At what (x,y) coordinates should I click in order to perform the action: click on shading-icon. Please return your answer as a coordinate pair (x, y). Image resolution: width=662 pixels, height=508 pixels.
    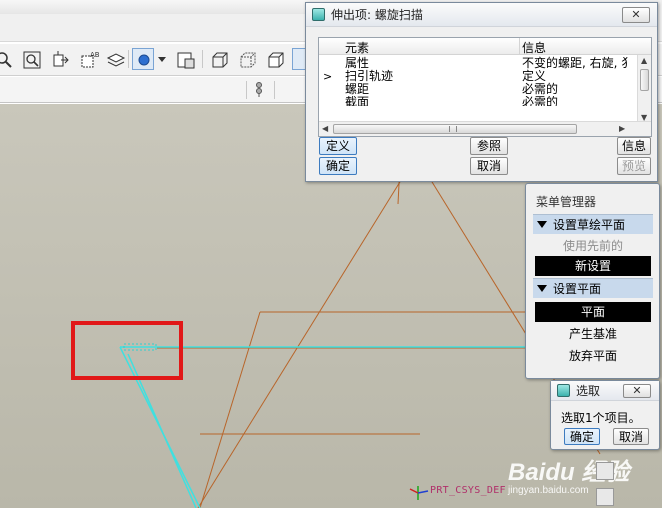
    Looking at the image, I should click on (299, 59).